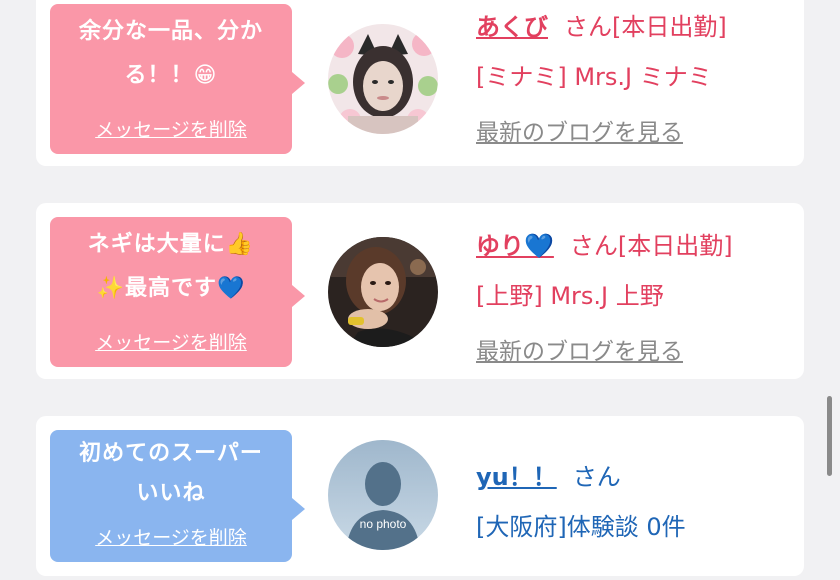 Image resolution: width=840 pixels, height=580 pixels. Describe the element at coordinates (516, 477) in the screenshot. I see `sender-name-link: yu！！` at that location.